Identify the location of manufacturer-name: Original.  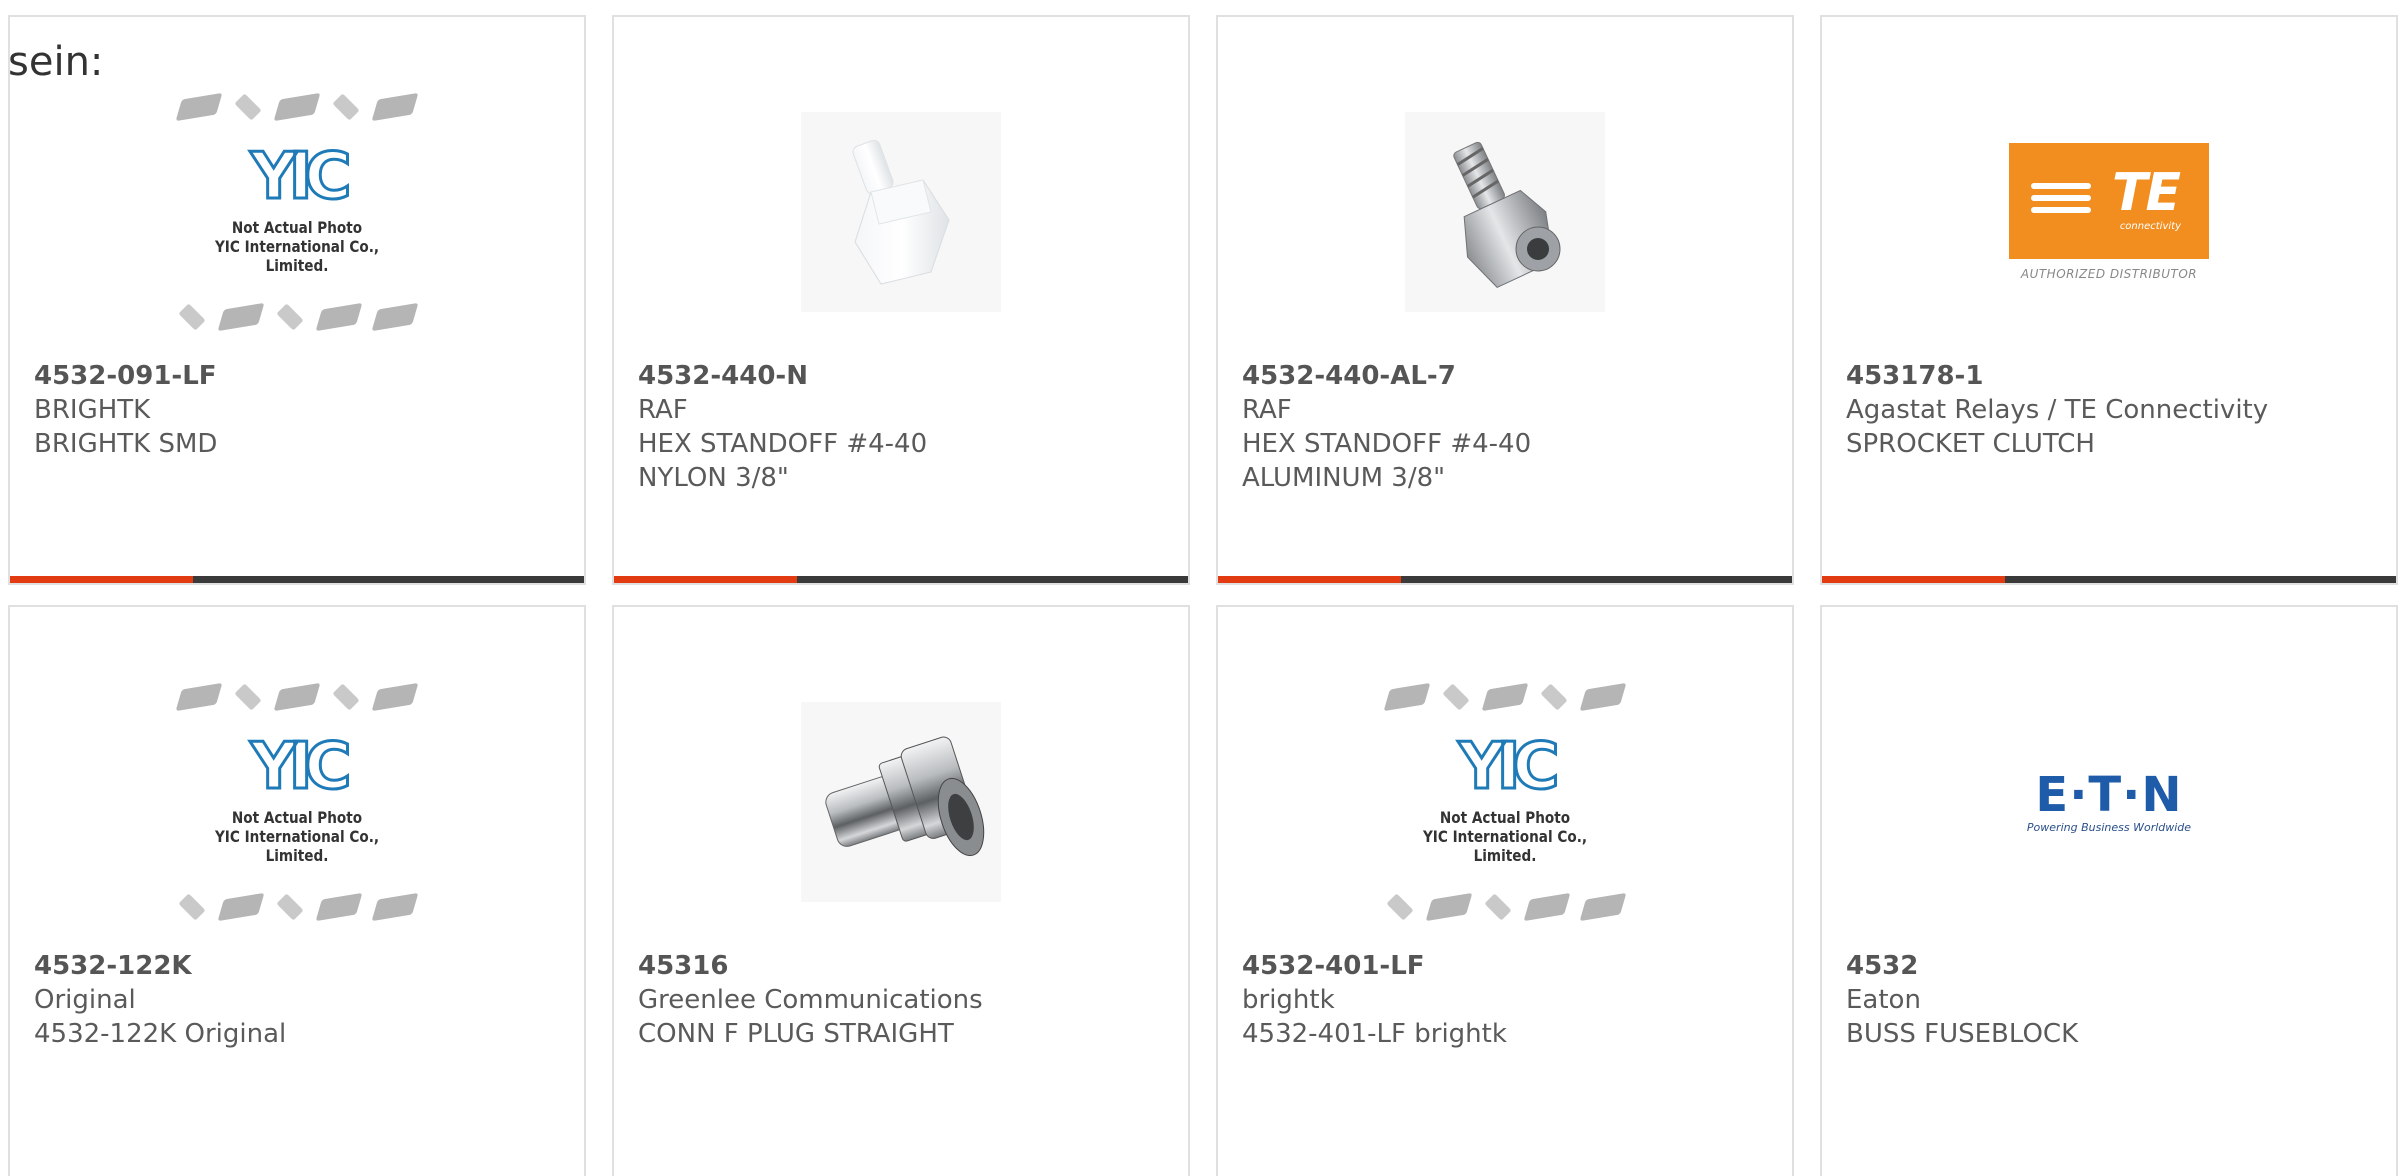
(85, 1000).